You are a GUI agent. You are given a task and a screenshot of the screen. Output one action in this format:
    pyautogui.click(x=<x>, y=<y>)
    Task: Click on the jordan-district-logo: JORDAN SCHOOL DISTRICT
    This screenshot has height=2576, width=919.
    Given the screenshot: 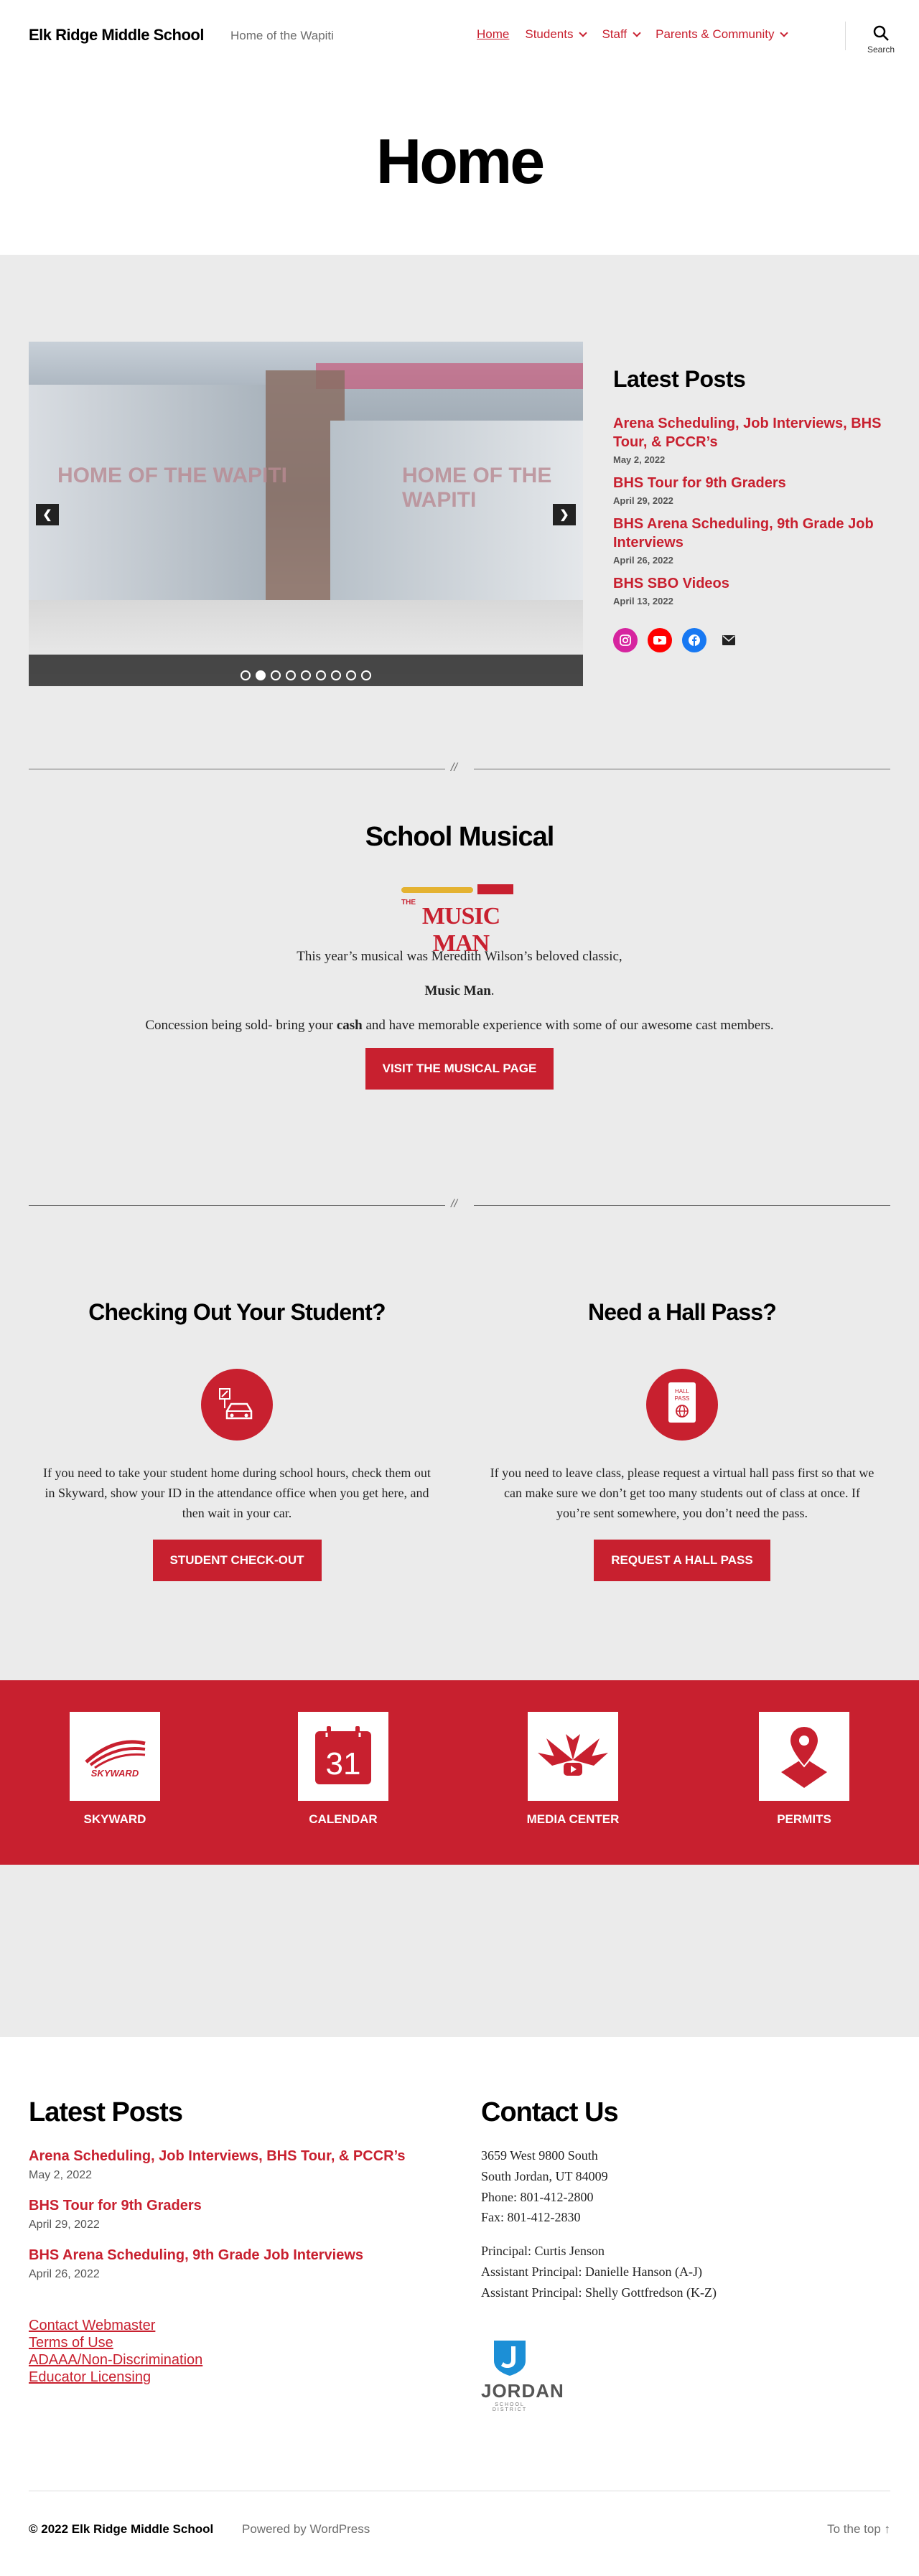 What is the action you would take?
    pyautogui.click(x=522, y=2376)
    